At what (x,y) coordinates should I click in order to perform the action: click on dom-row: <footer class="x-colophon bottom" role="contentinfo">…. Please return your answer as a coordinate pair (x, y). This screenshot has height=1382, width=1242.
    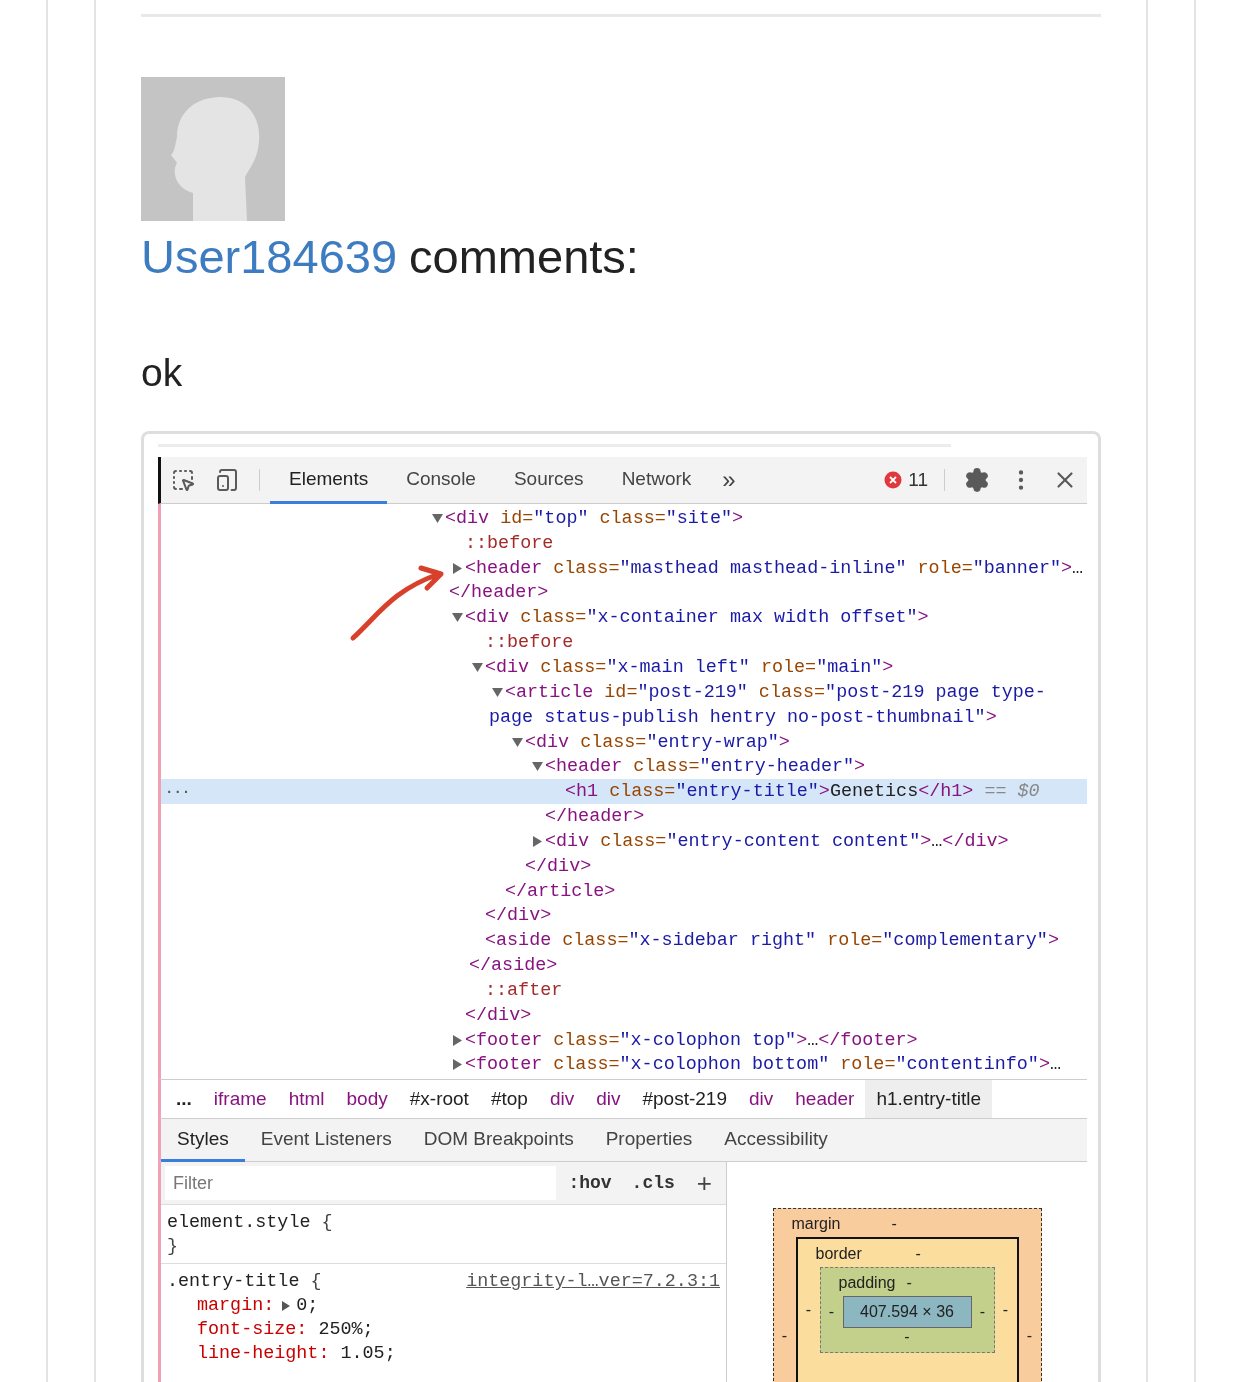
    Looking at the image, I should click on (624, 1065).